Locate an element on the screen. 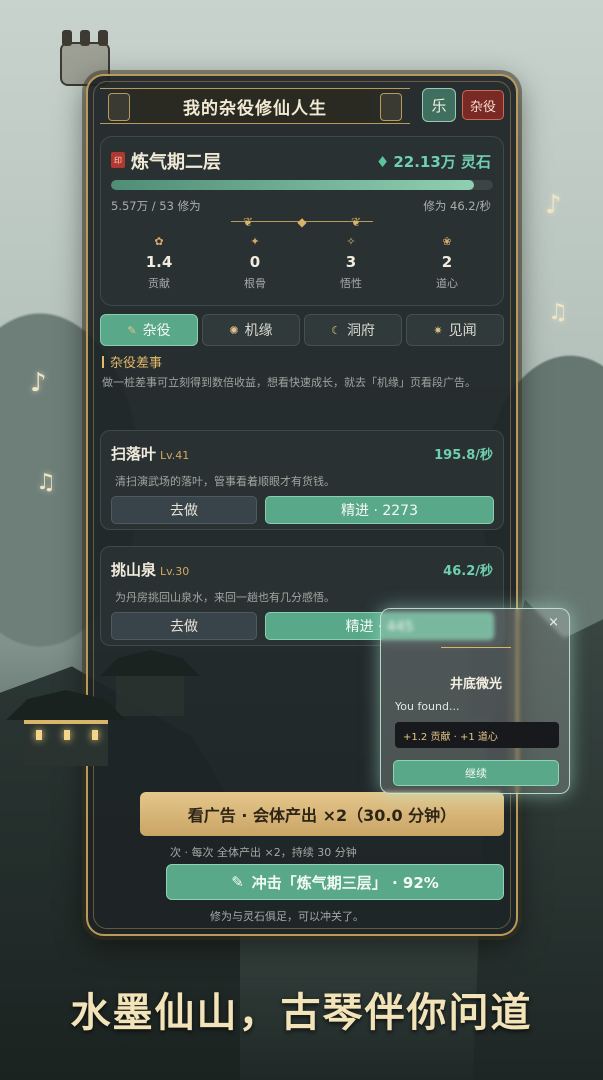 The width and height of the screenshot is (603, 1080). task-name: 挑山泉 Lv.30 is located at coordinates (150, 570).